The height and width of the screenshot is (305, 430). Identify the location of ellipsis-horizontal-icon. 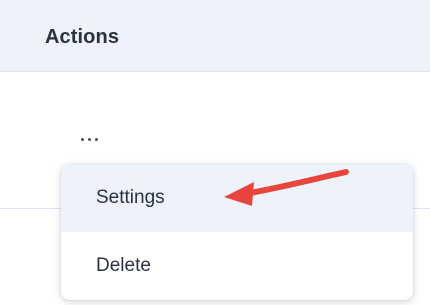
(89, 139).